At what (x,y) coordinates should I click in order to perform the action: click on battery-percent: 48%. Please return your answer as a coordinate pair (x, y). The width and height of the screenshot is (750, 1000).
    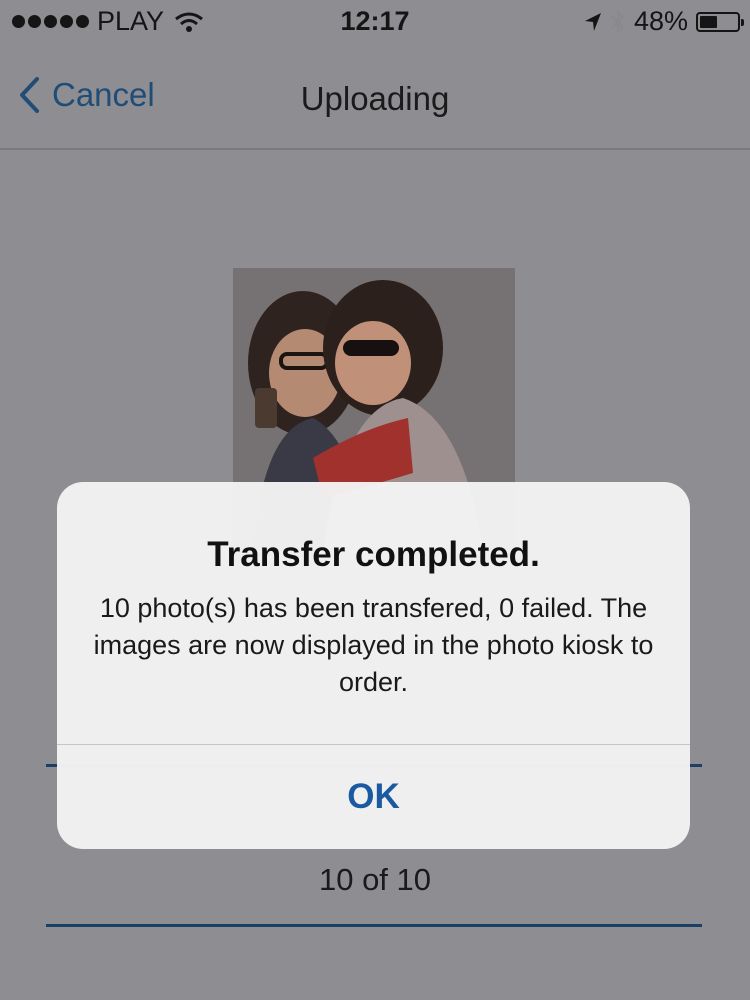
    Looking at the image, I should click on (660, 21).